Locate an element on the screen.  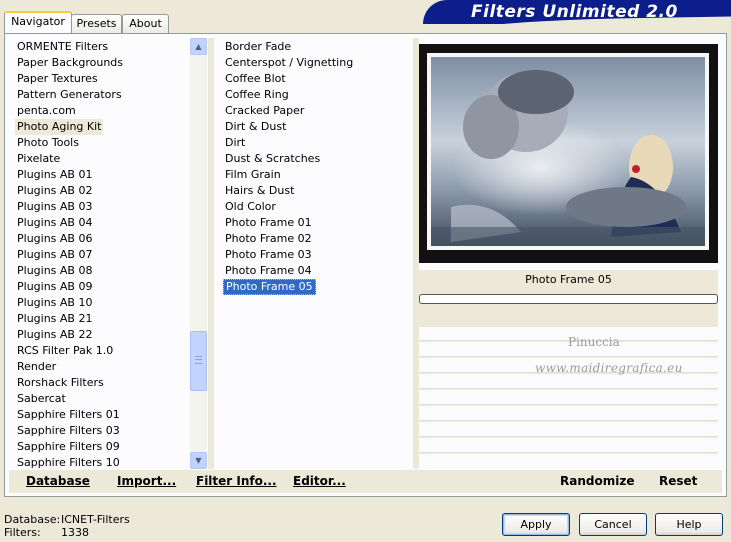
database-info: Database: ICNET-Filters Filters: 1338 is located at coordinates (67, 526).